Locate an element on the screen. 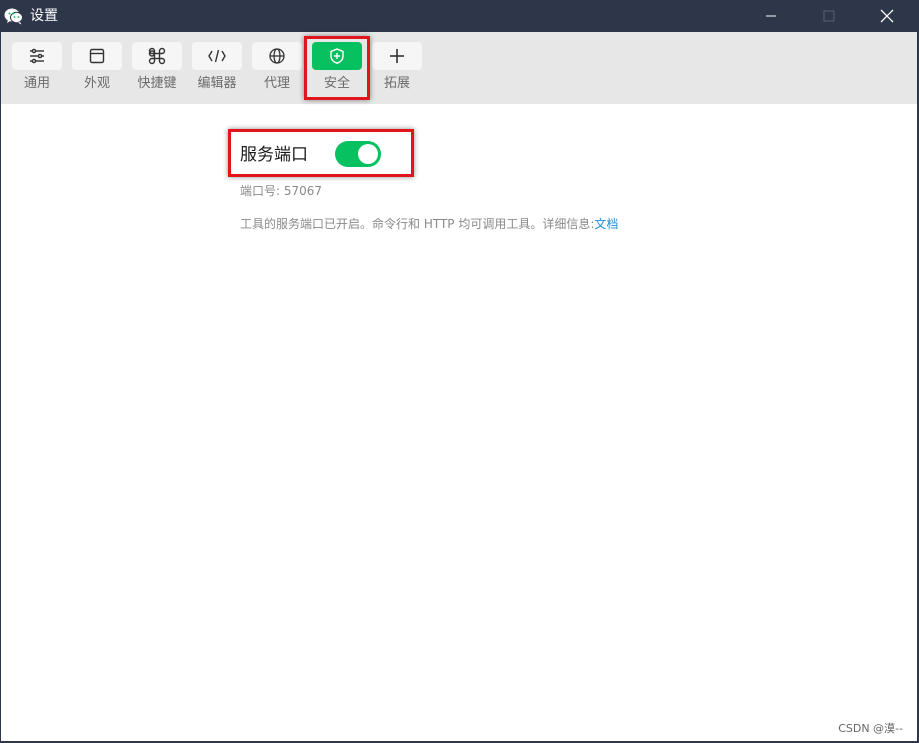 Image resolution: width=919 pixels, height=743 pixels. wechat-devtools-icon is located at coordinates (13, 16).